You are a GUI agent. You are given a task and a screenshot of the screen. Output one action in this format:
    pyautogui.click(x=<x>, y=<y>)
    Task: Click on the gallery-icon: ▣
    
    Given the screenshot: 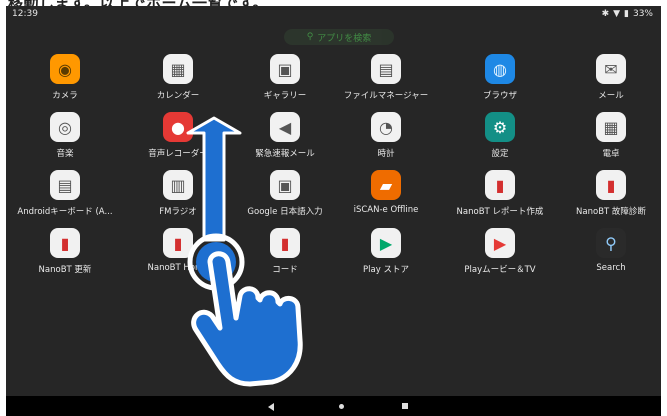 What is the action you would take?
    pyautogui.click(x=285, y=69)
    